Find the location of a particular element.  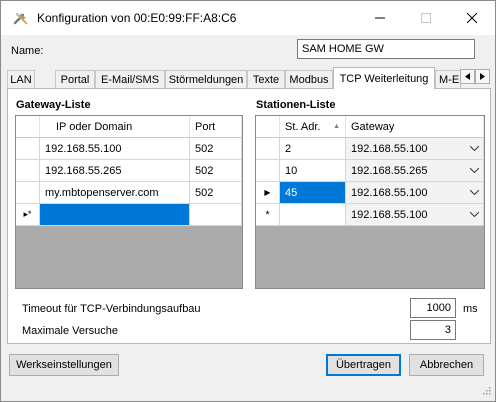

timeout-label: Timeout für TCP-Verbindungsaufbau is located at coordinates (111, 309).